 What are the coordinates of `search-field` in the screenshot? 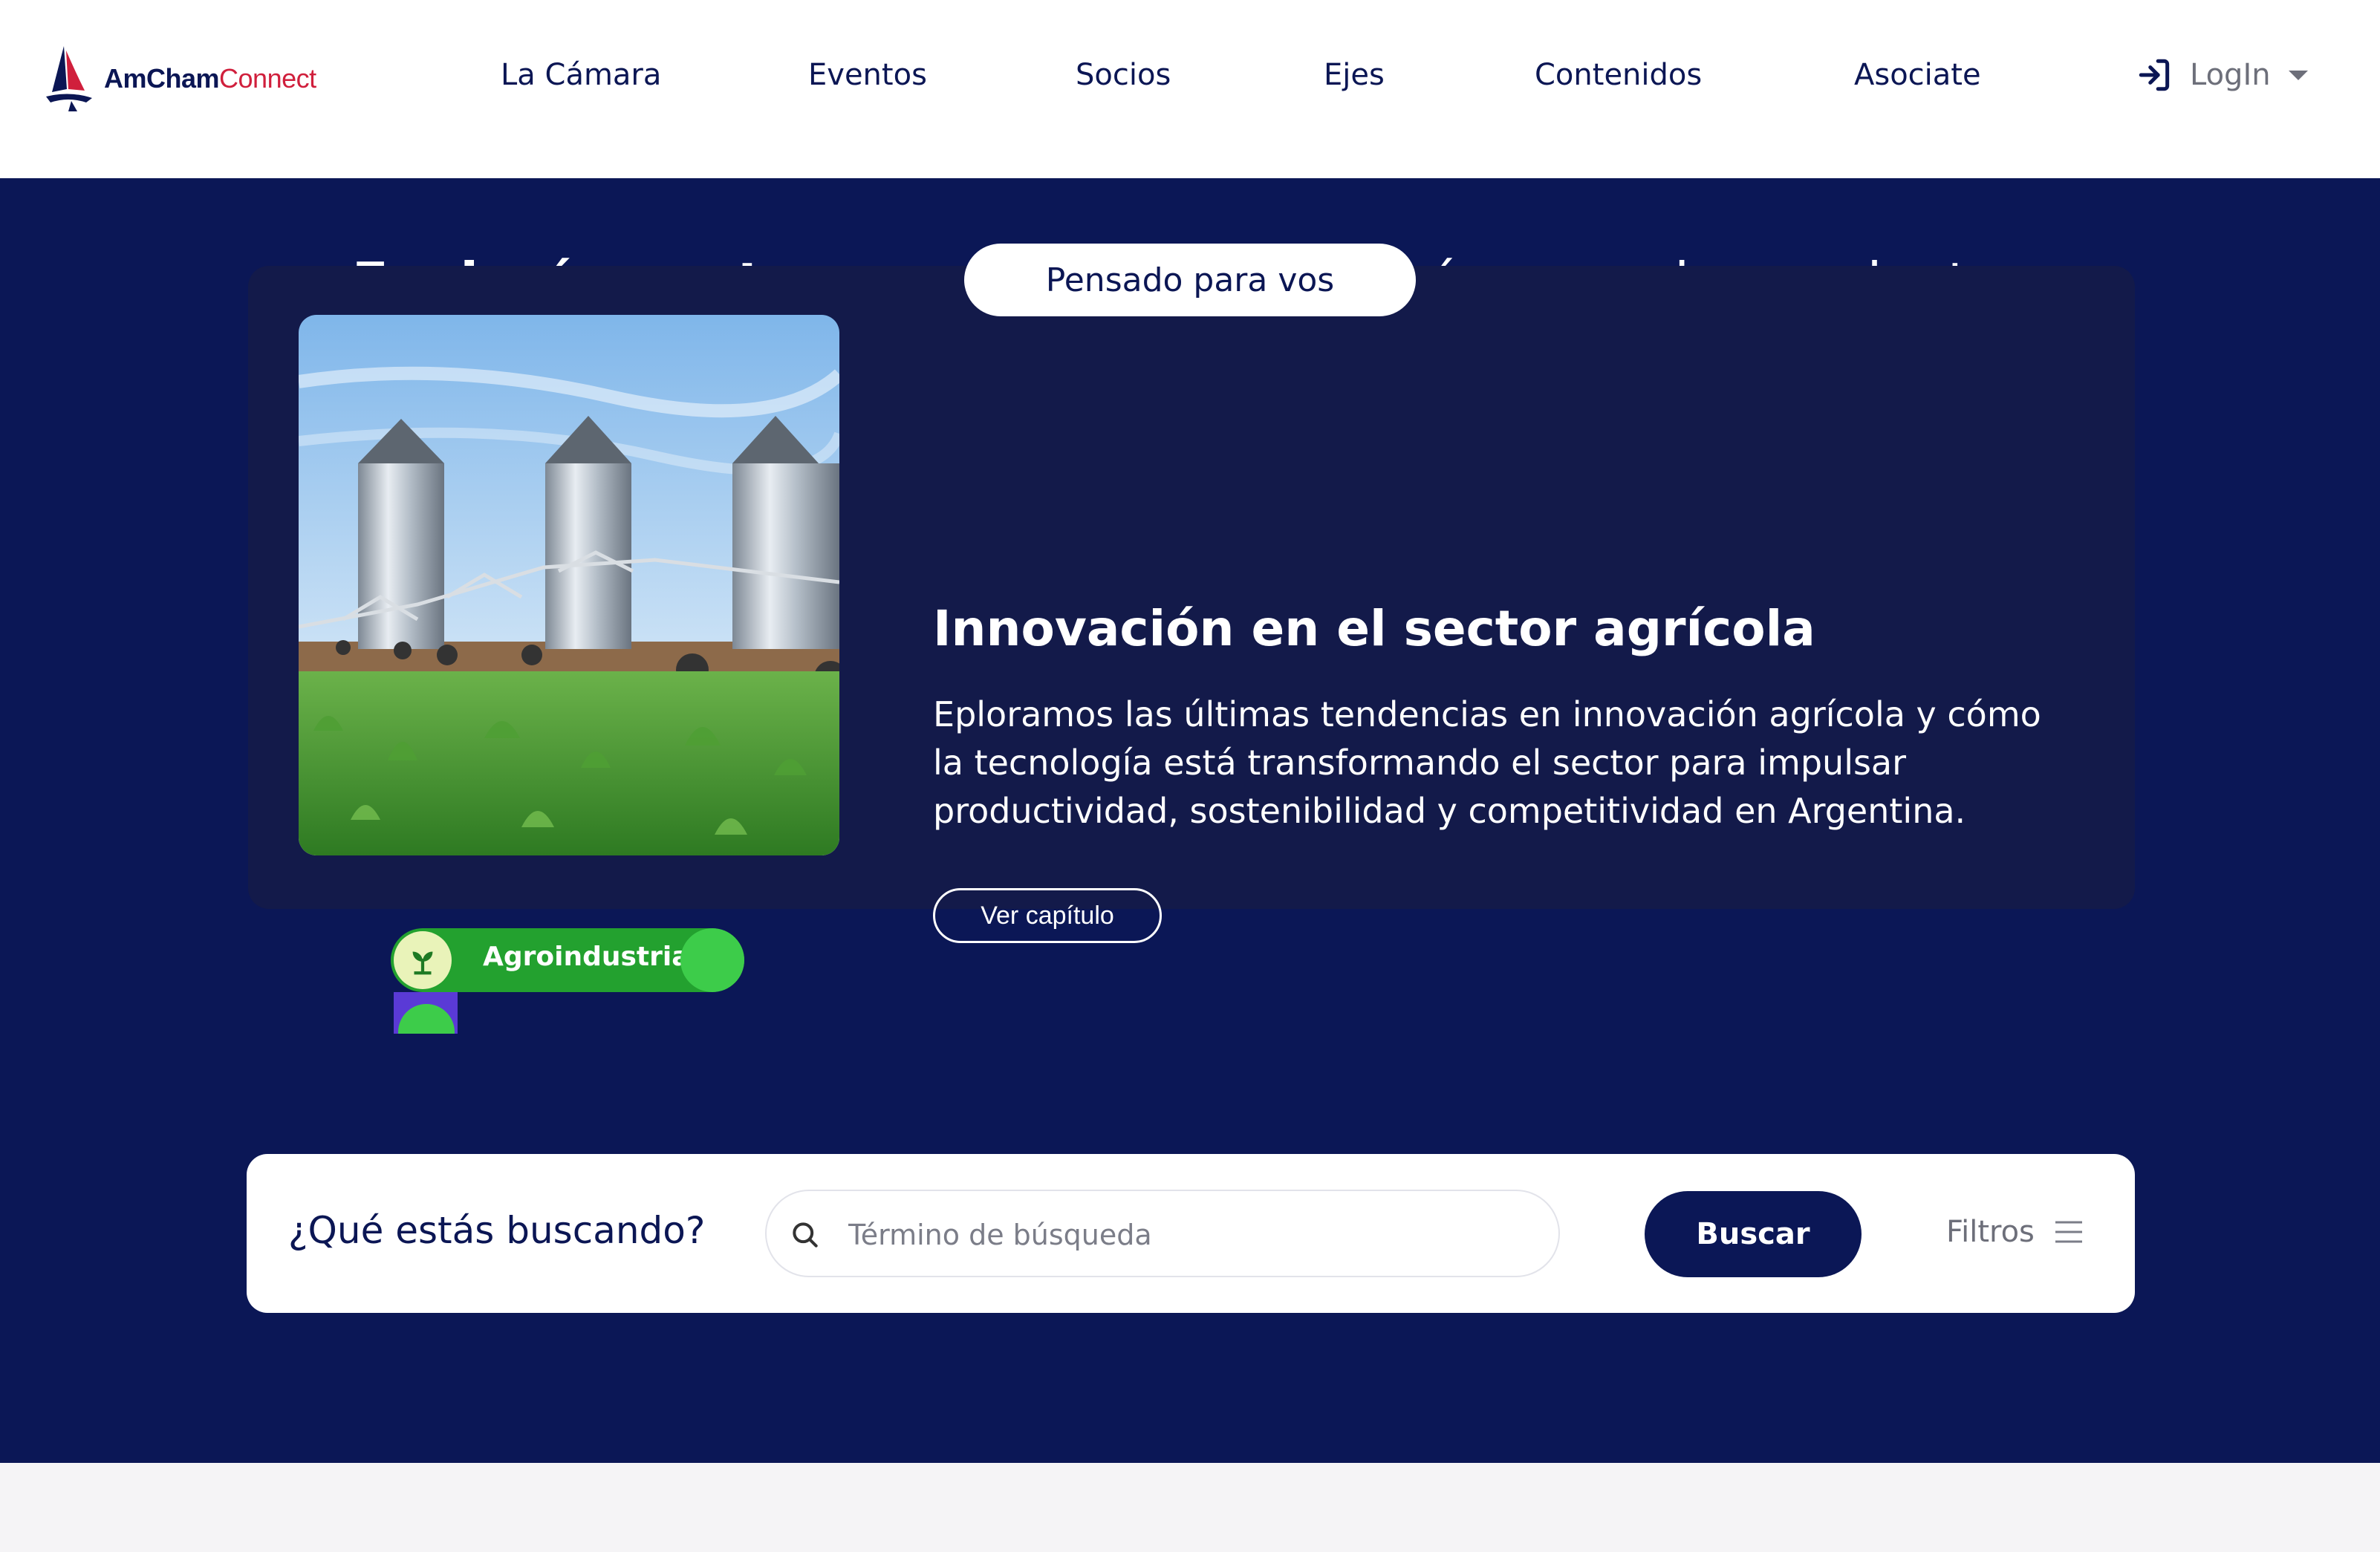 It's located at (1162, 1233).